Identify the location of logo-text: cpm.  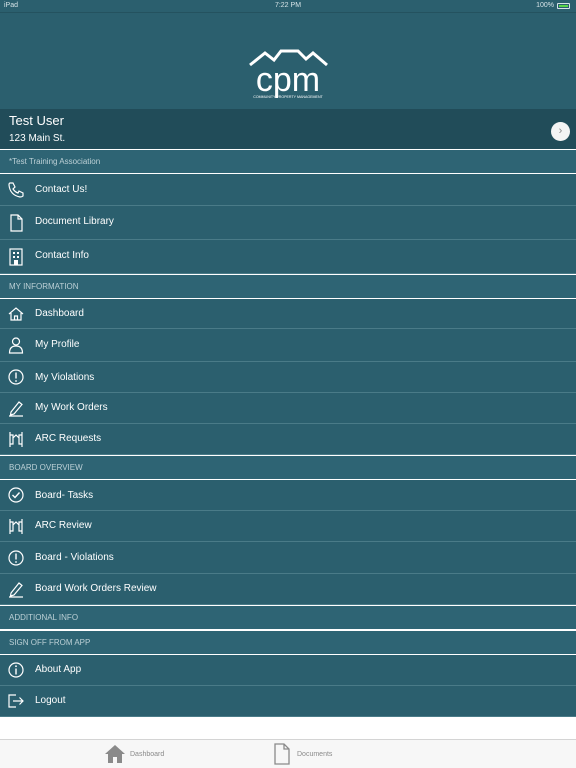
(288, 80).